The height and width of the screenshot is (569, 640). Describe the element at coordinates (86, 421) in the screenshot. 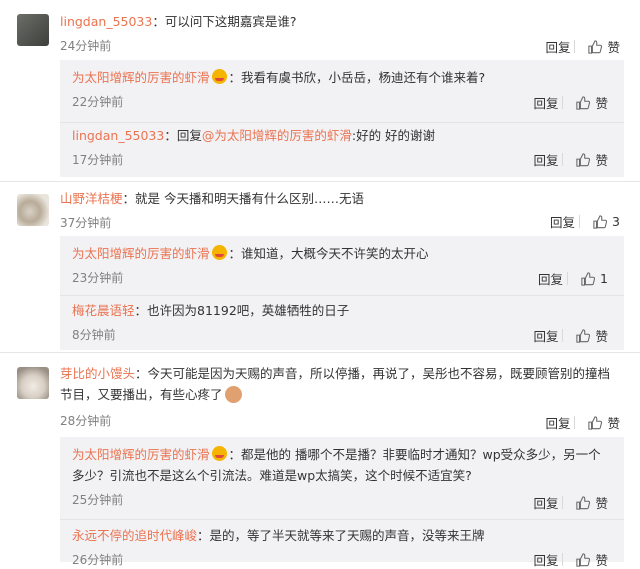

I see `timestamp: 28分钟前` at that location.